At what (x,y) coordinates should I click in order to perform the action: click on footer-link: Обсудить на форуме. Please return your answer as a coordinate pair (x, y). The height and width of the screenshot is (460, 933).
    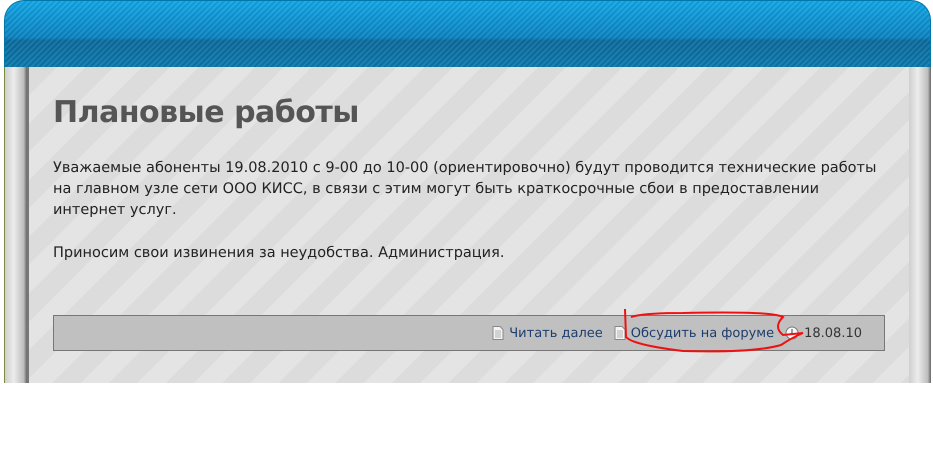
    Looking at the image, I should click on (702, 333).